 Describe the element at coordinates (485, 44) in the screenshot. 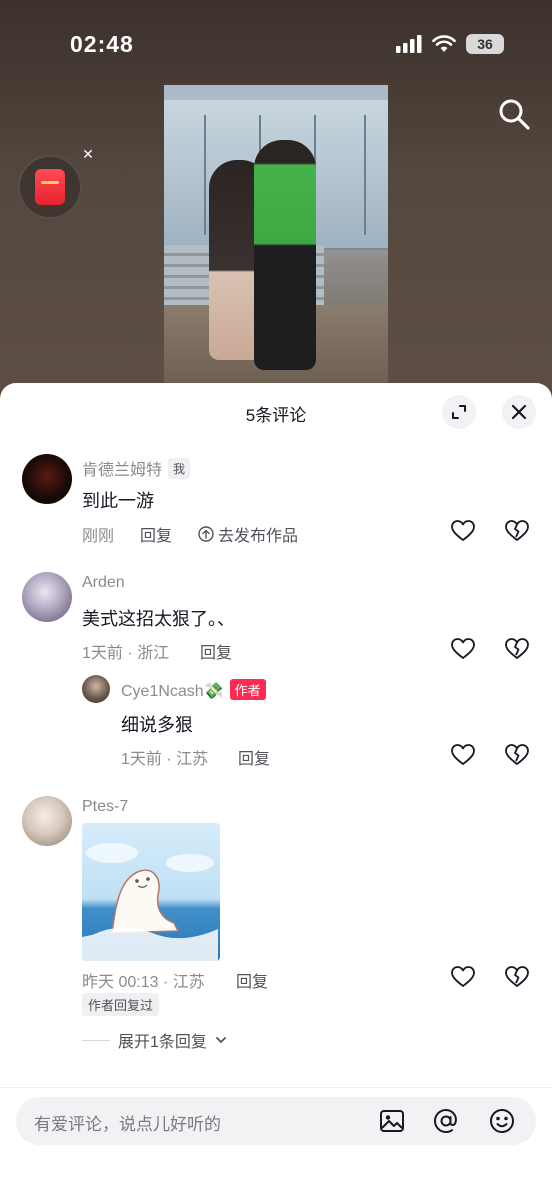

I see `battery-icon: 36` at that location.